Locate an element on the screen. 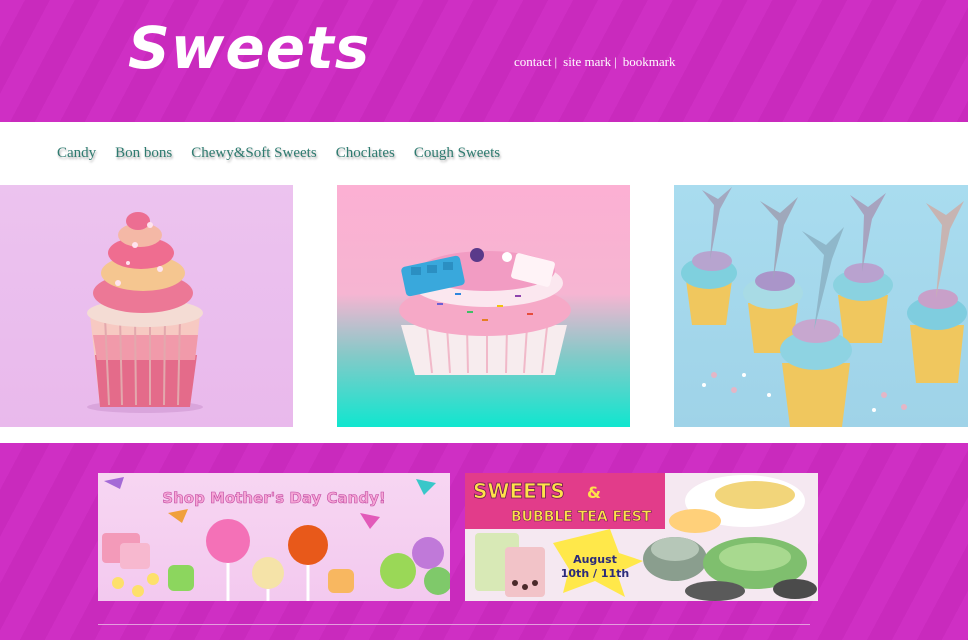  cupcake-photo-pink-swirl is located at coordinates (146, 306).